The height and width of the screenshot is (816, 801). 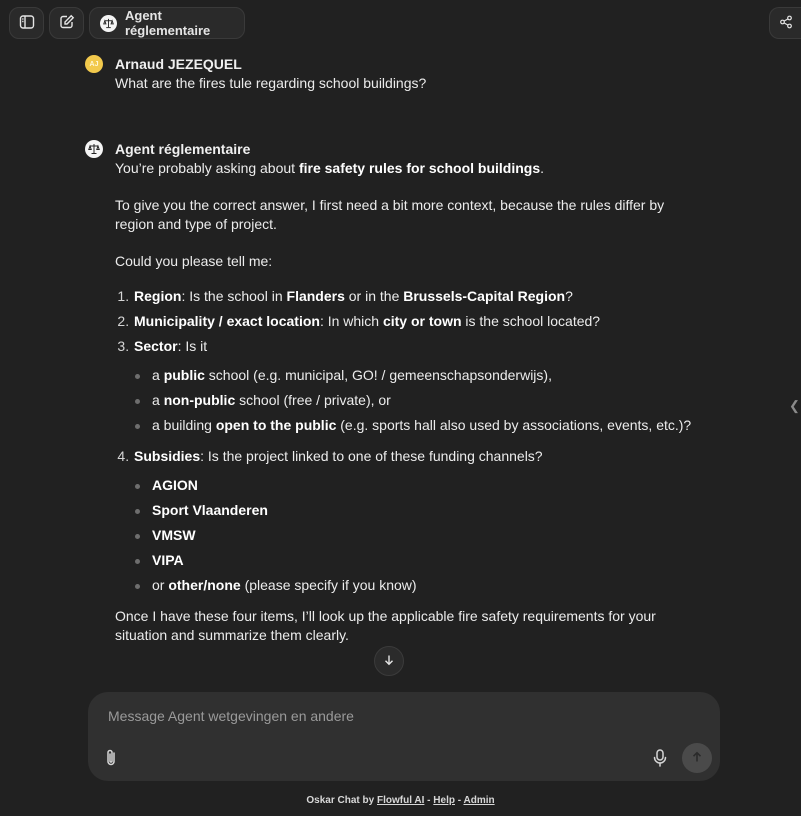 I want to click on side-panel-handle-icon: ❮, so click(x=794, y=406).